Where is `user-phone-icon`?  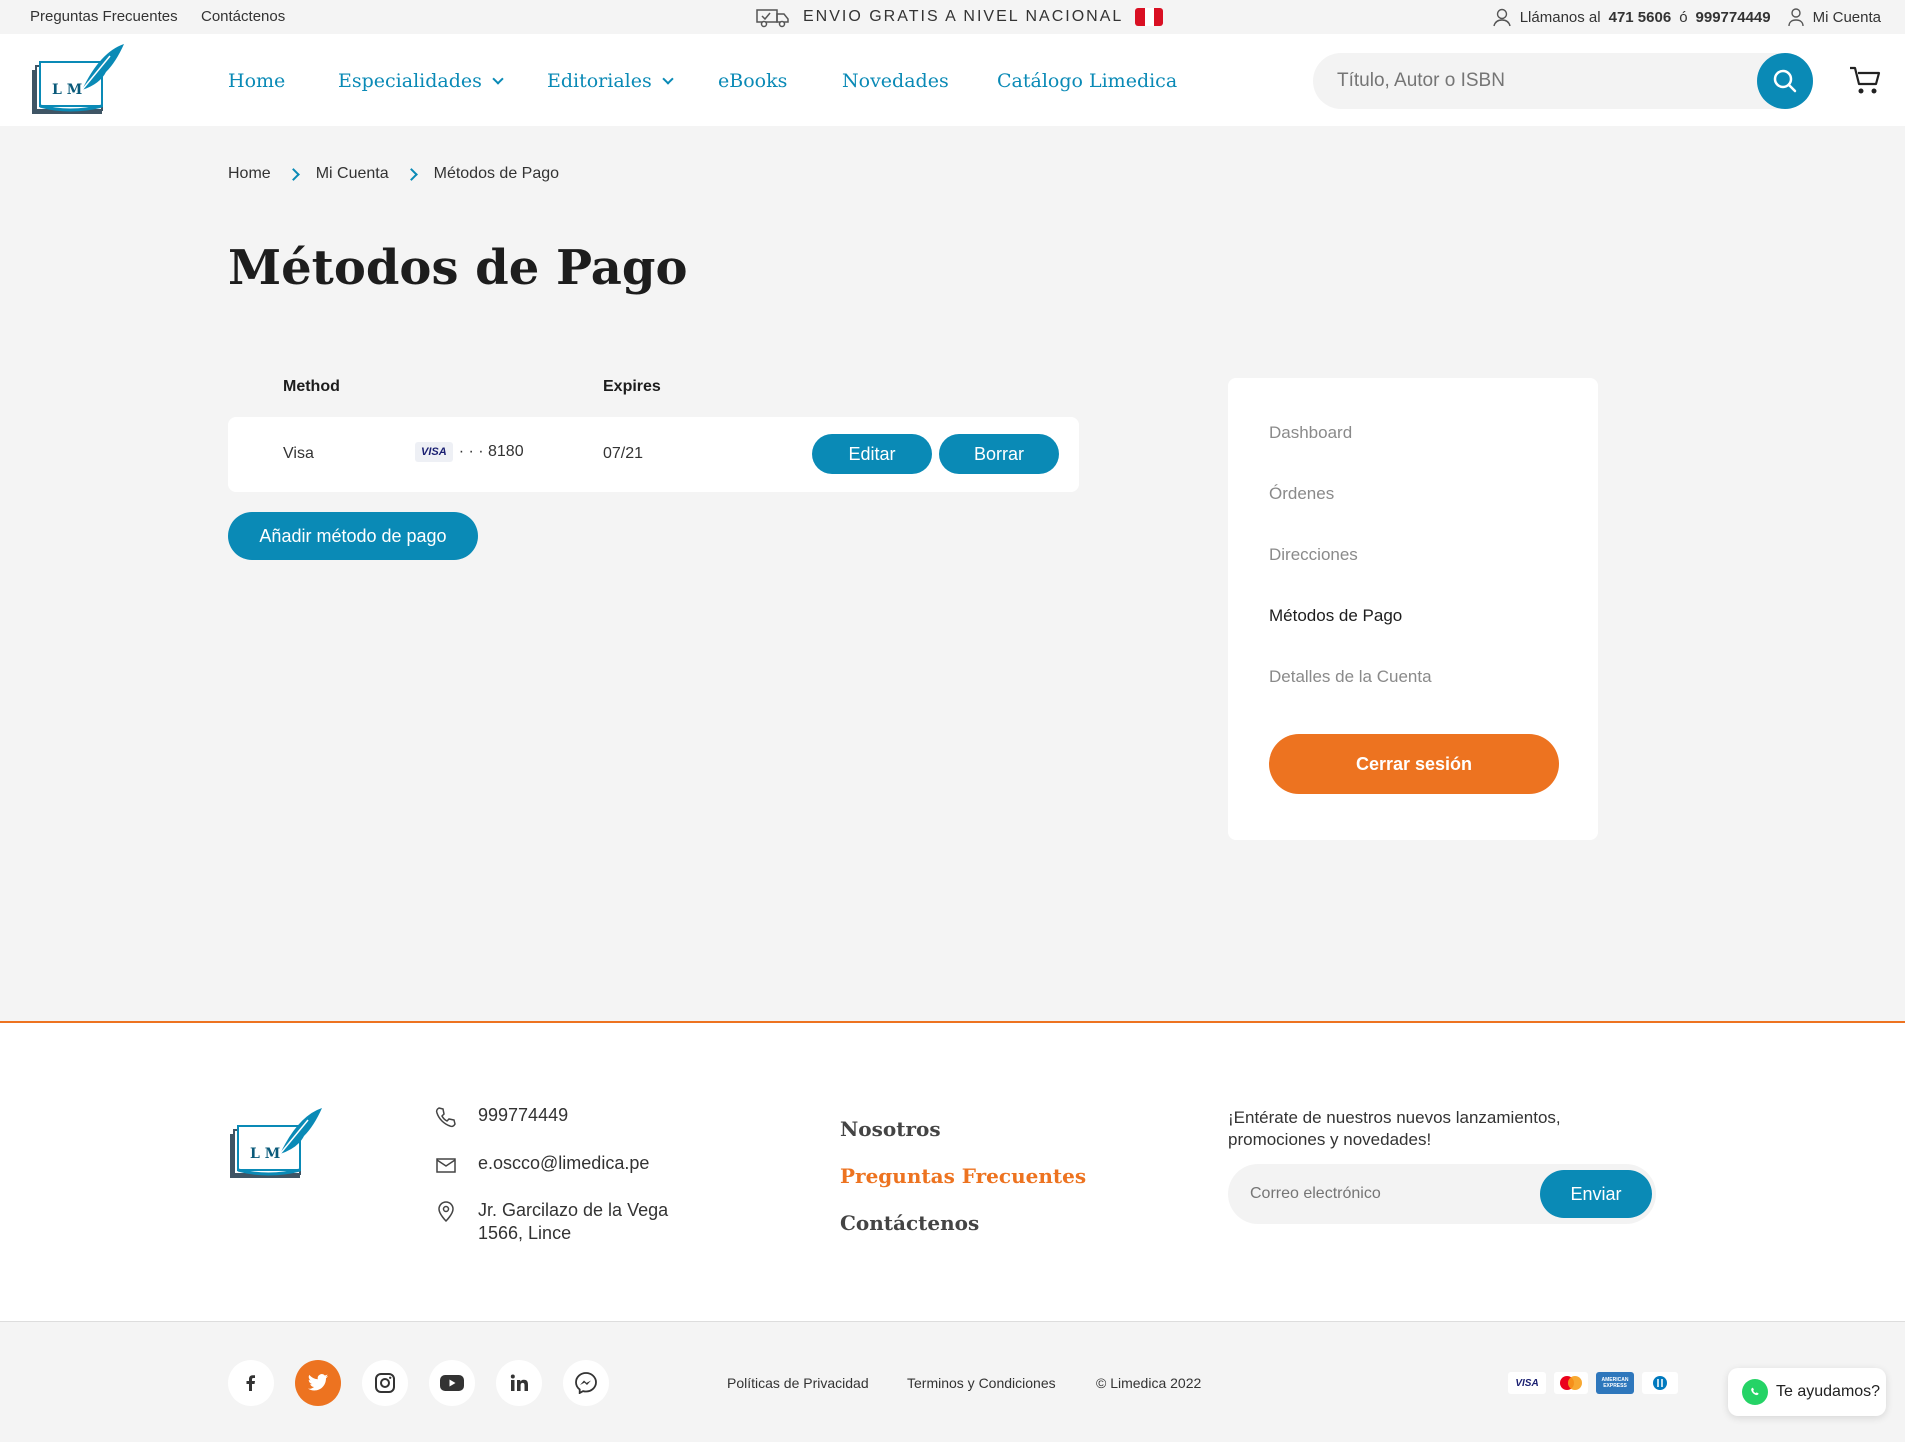 user-phone-icon is located at coordinates (1502, 17).